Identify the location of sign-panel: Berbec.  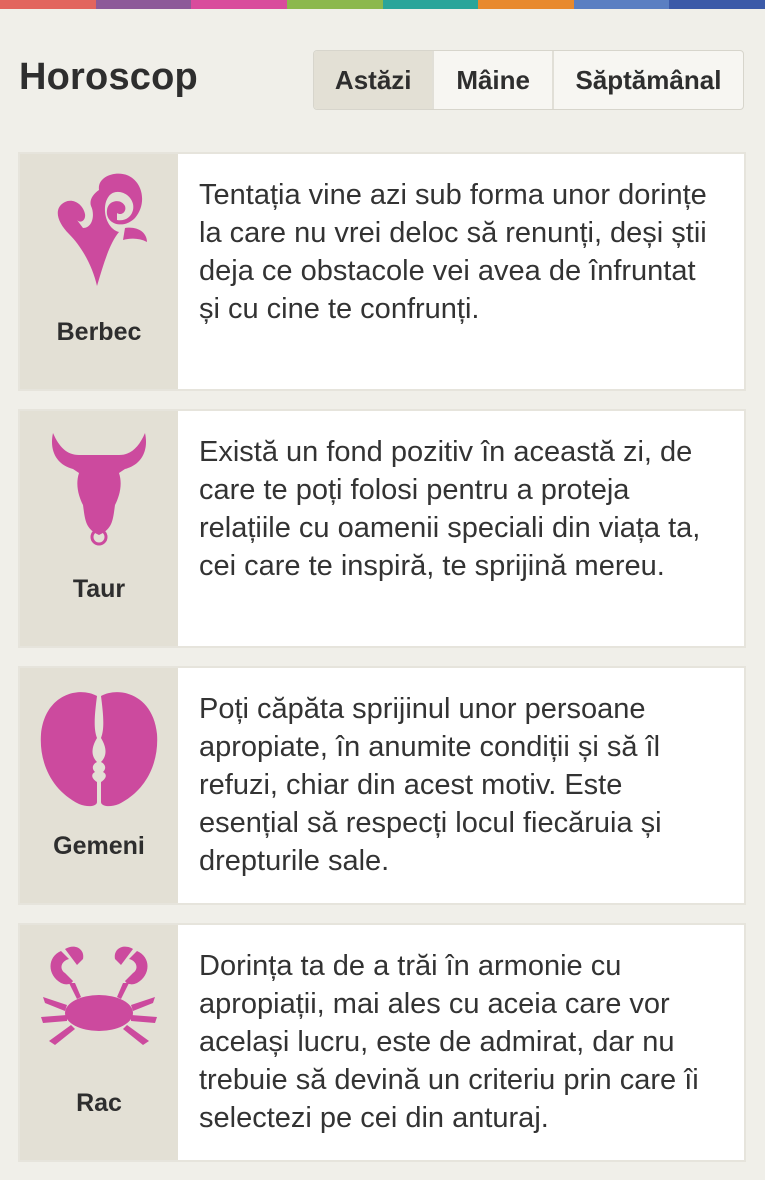
(99, 271).